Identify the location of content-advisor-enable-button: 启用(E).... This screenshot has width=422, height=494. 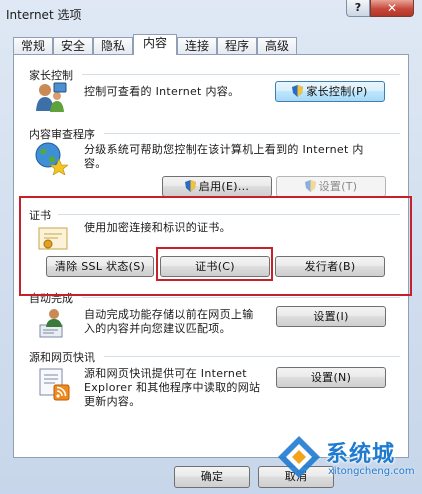
(217, 186).